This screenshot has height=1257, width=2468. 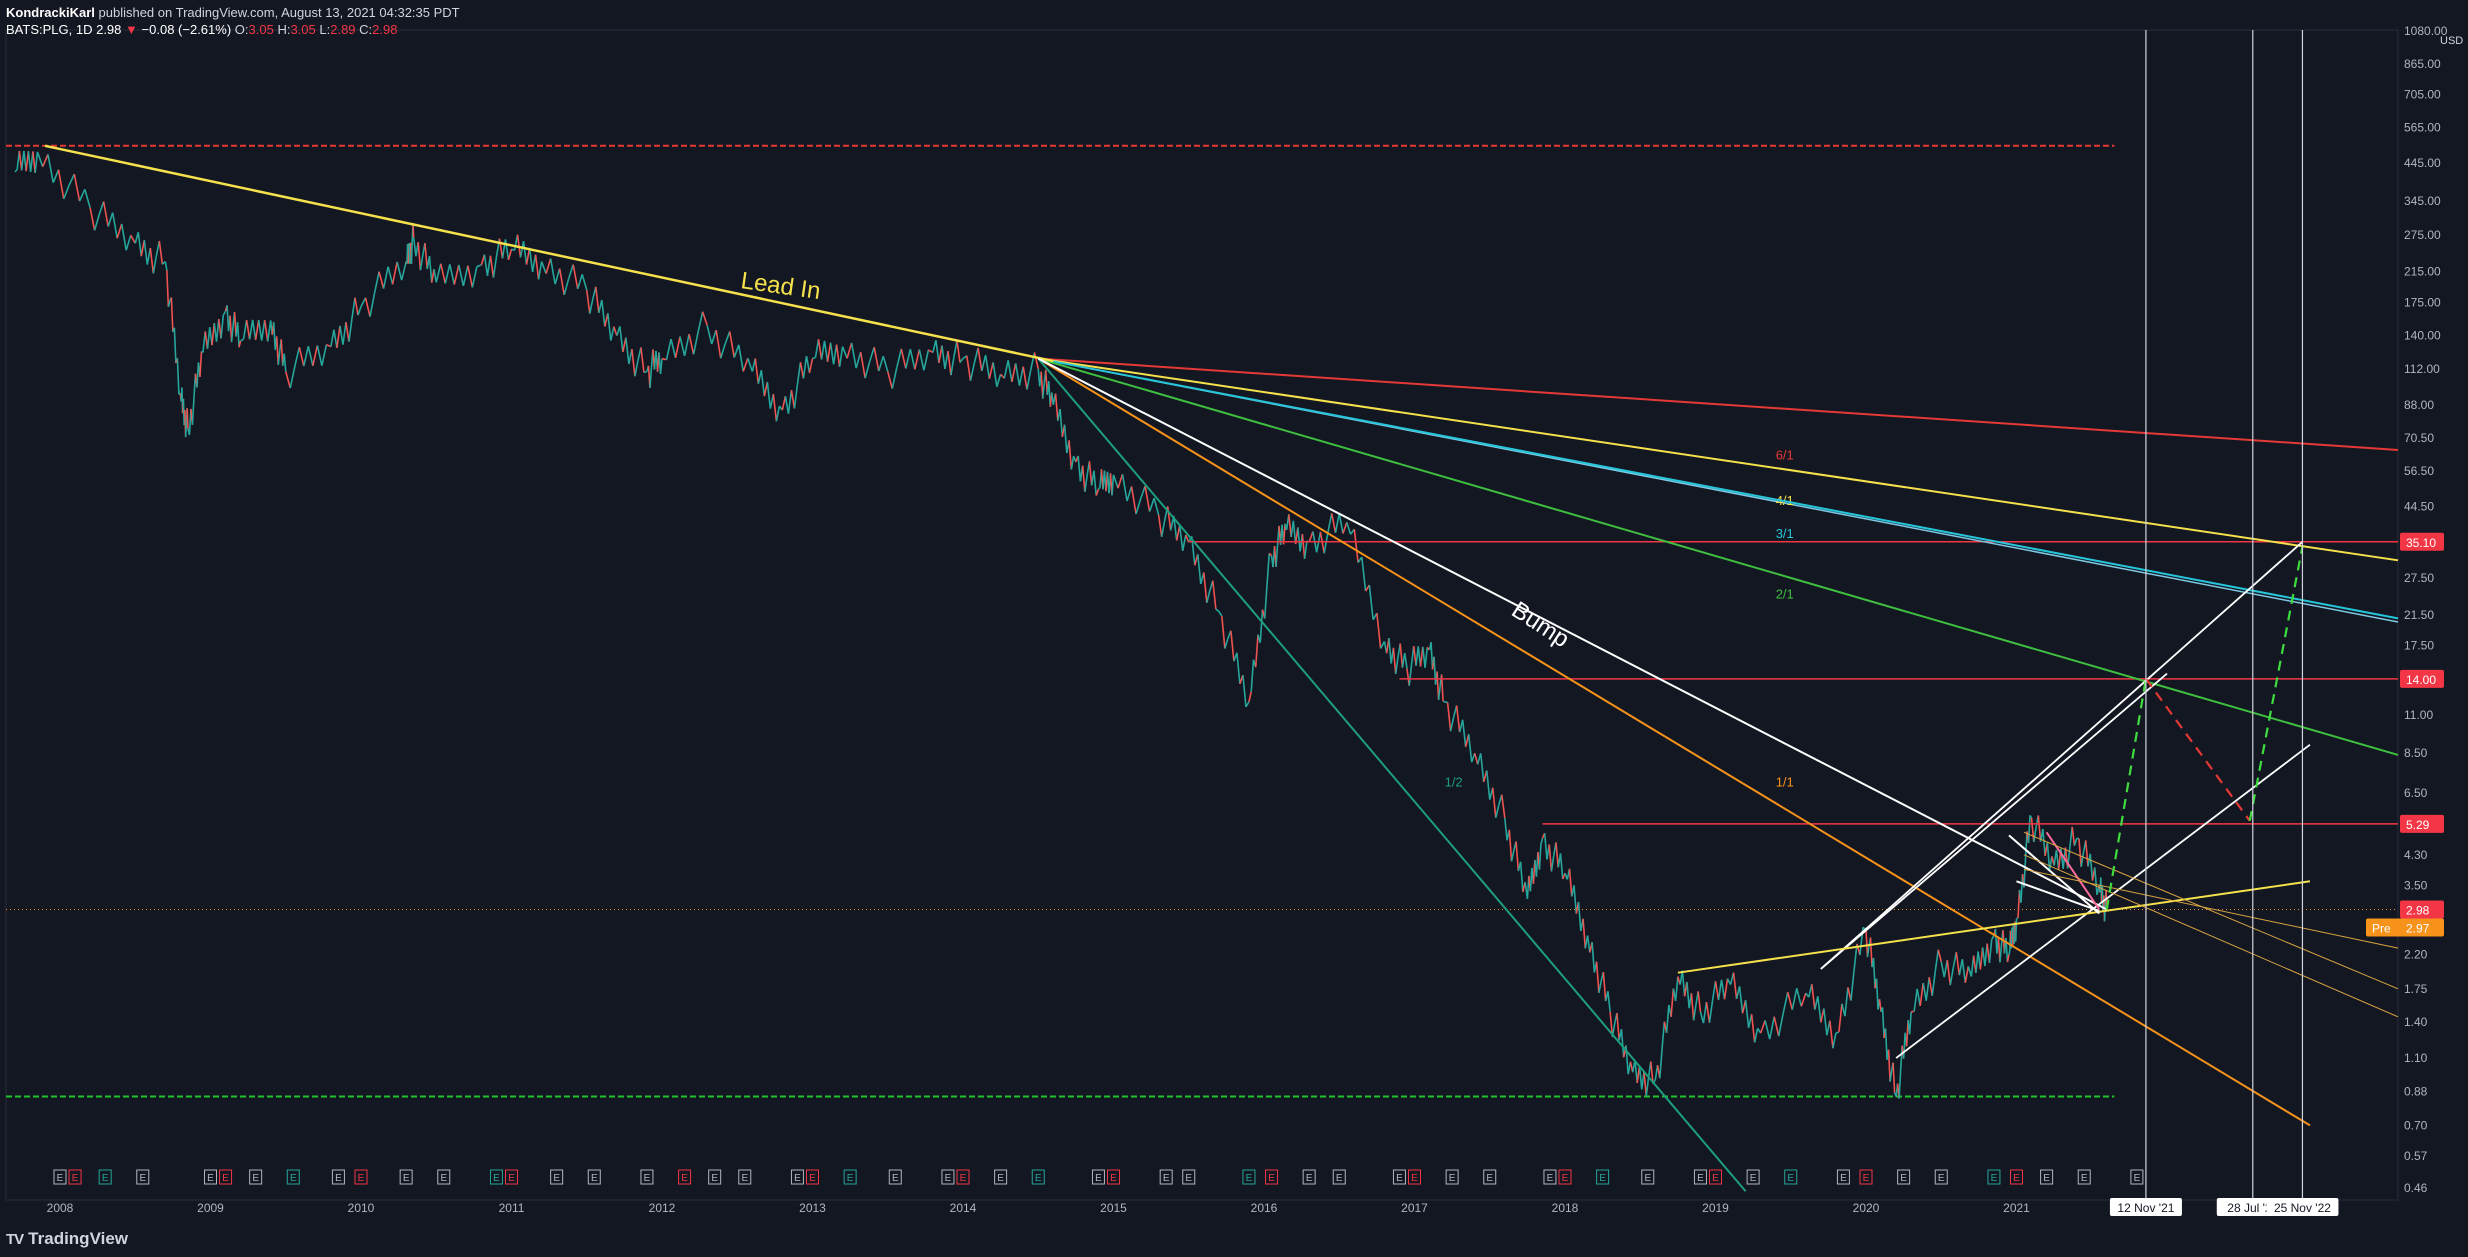 I want to click on price-badge-14: 14.00, so click(x=2421, y=680).